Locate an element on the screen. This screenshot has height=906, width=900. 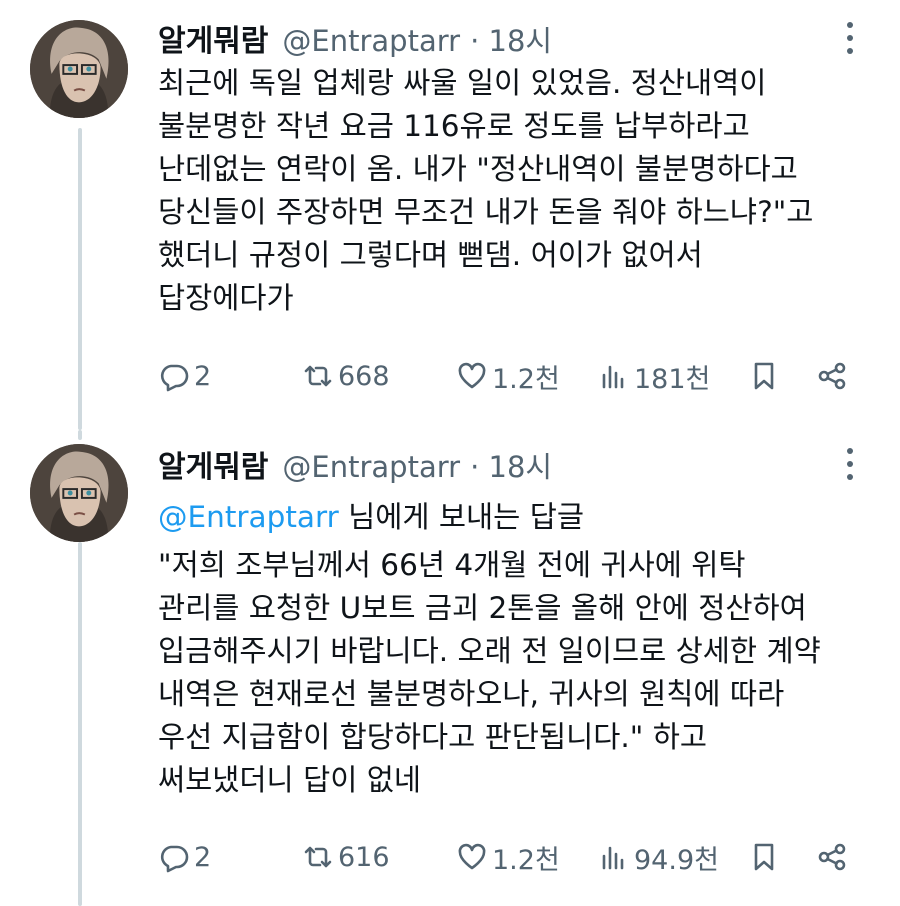
tweet-text-line: 우선 지급함이 합당하다고 판단됩니다." 하고 is located at coordinates (432, 737).